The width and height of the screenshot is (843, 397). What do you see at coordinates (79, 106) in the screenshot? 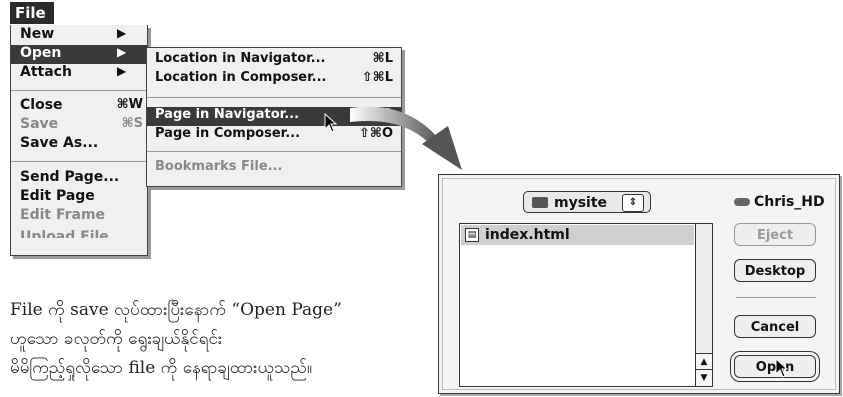
I see `menu-item-close: Close ⌘W` at bounding box center [79, 106].